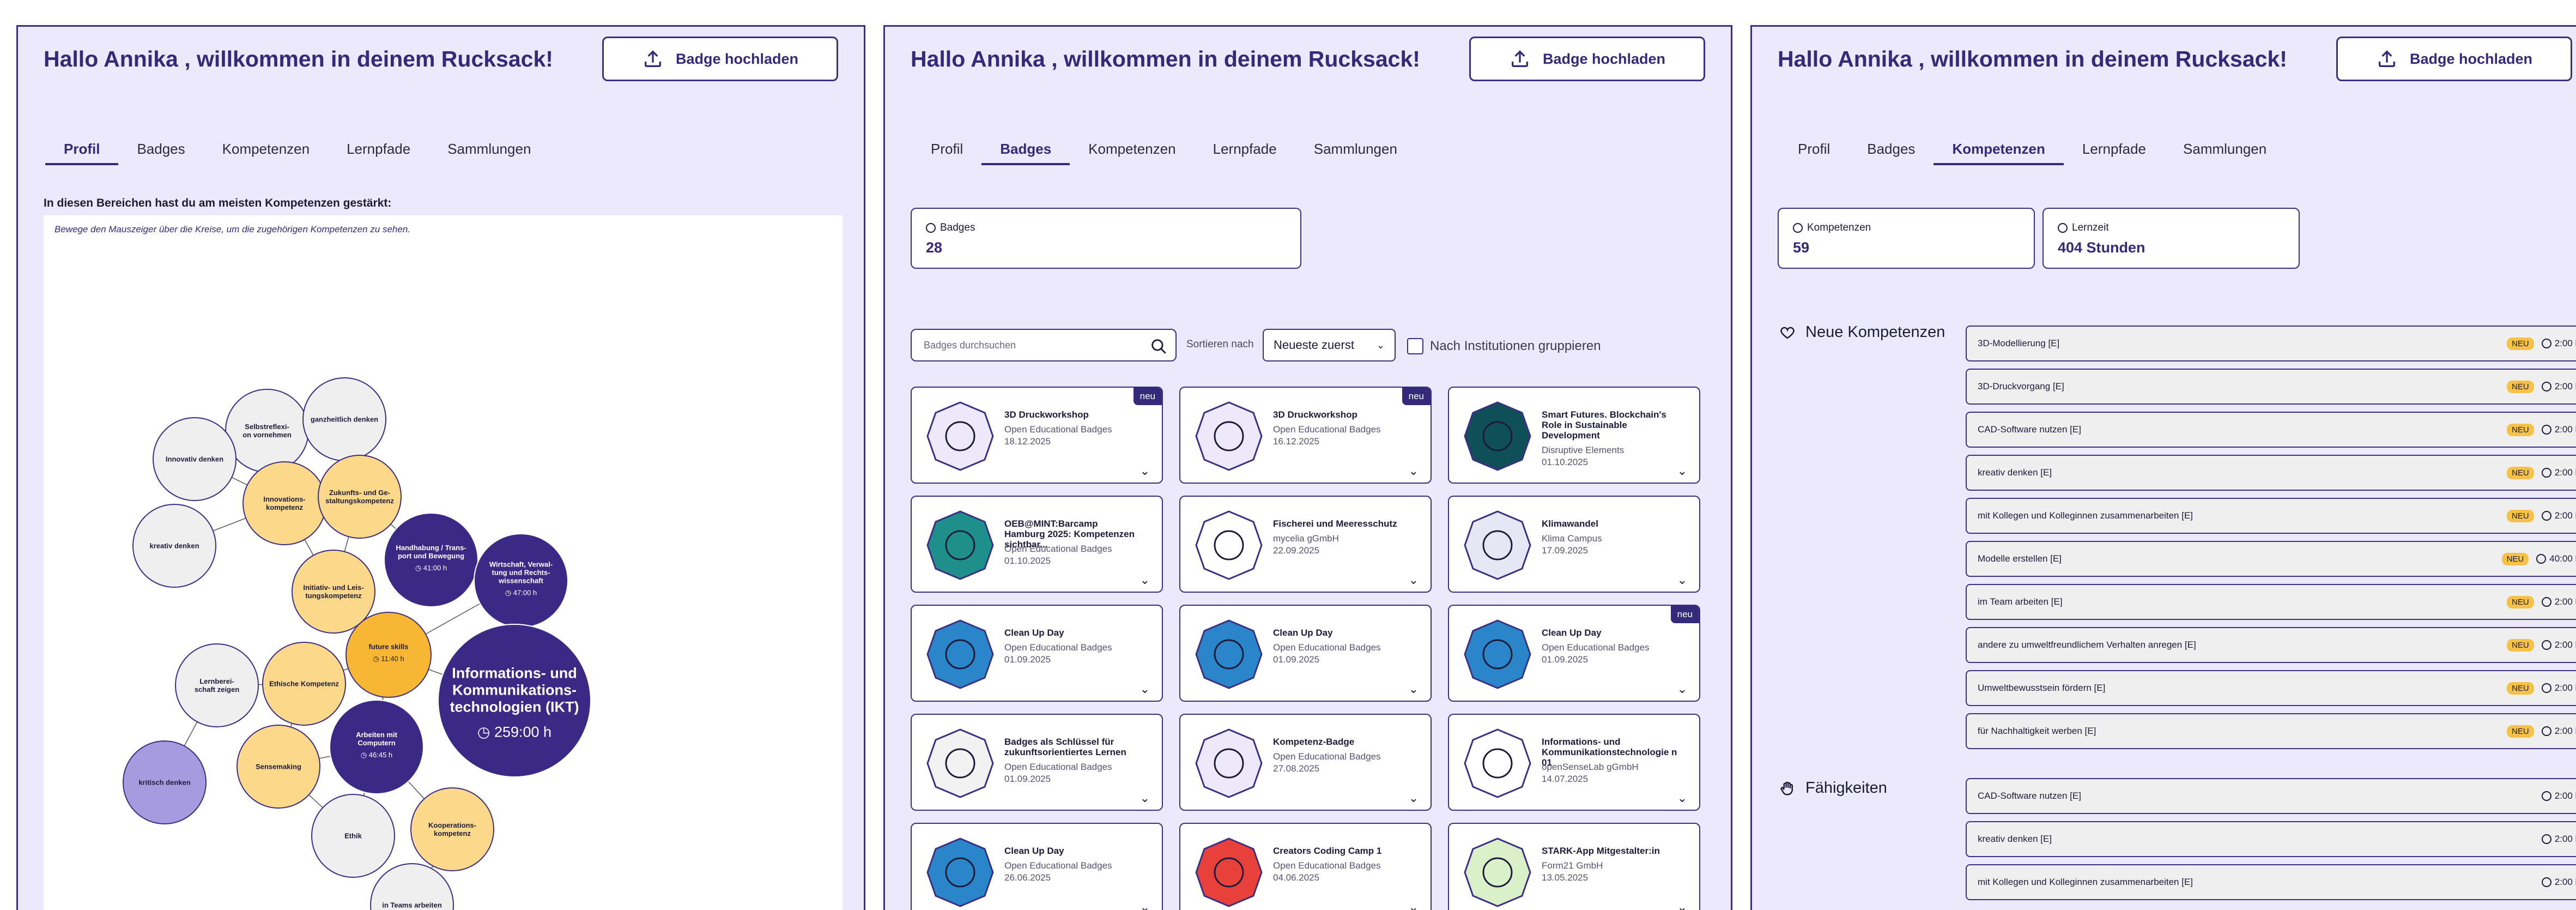 The image size is (2576, 910). Describe the element at coordinates (279, 767) in the screenshot. I see `competence-bubble: Sensemaking` at that location.